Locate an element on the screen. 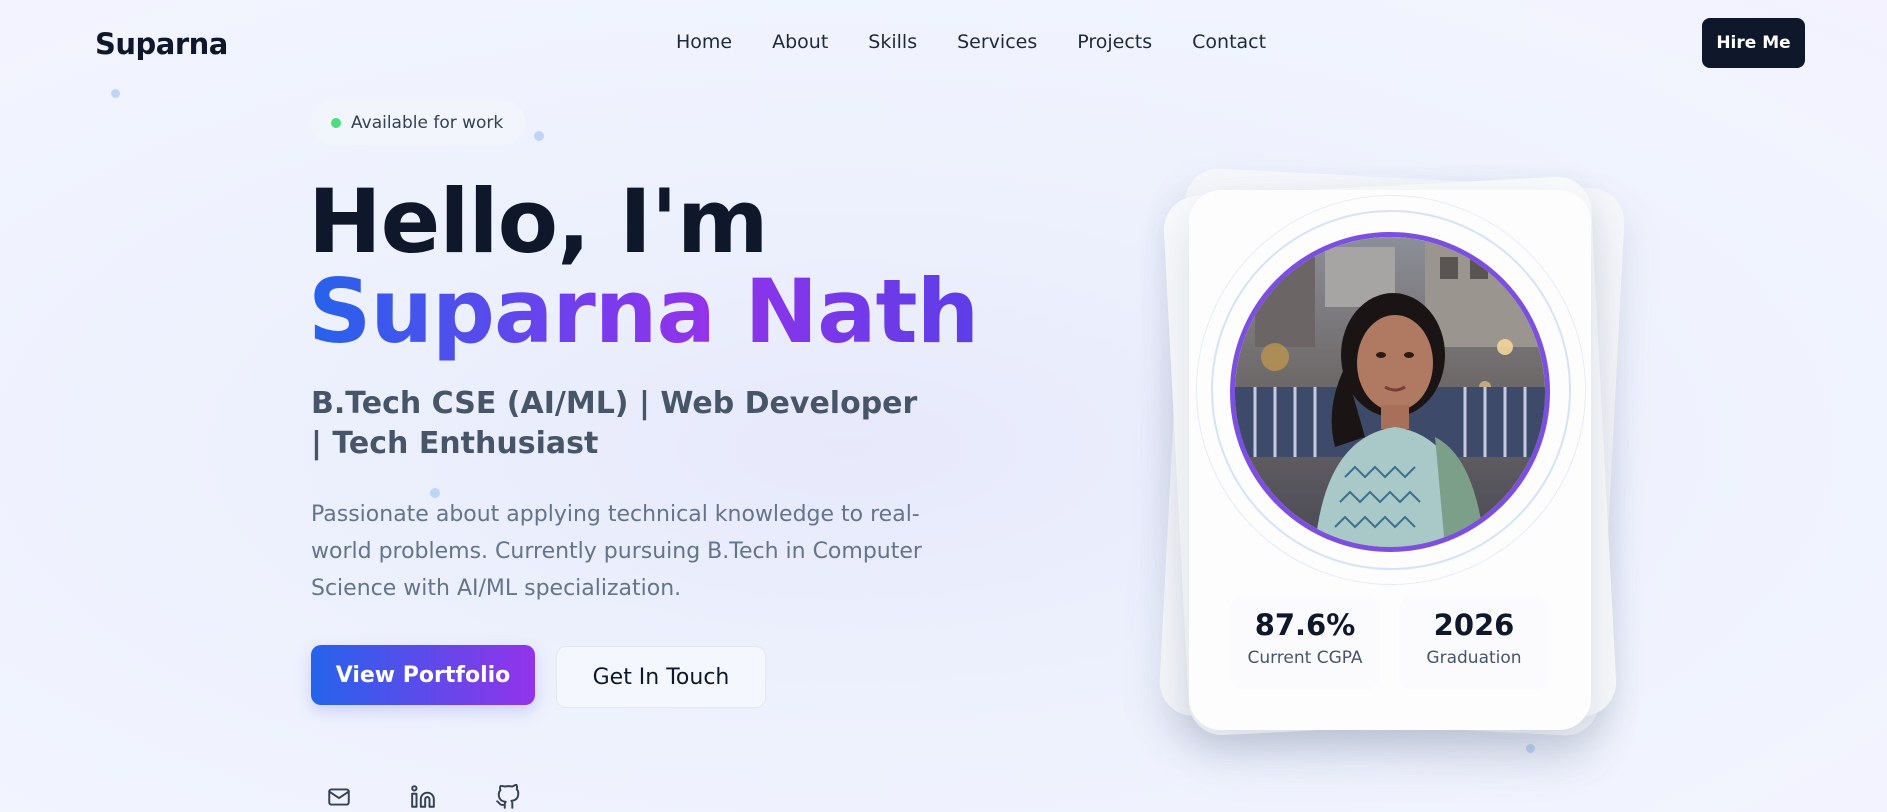 This screenshot has height=812, width=1887. stat-graduation-label: Graduation is located at coordinates (1474, 658).